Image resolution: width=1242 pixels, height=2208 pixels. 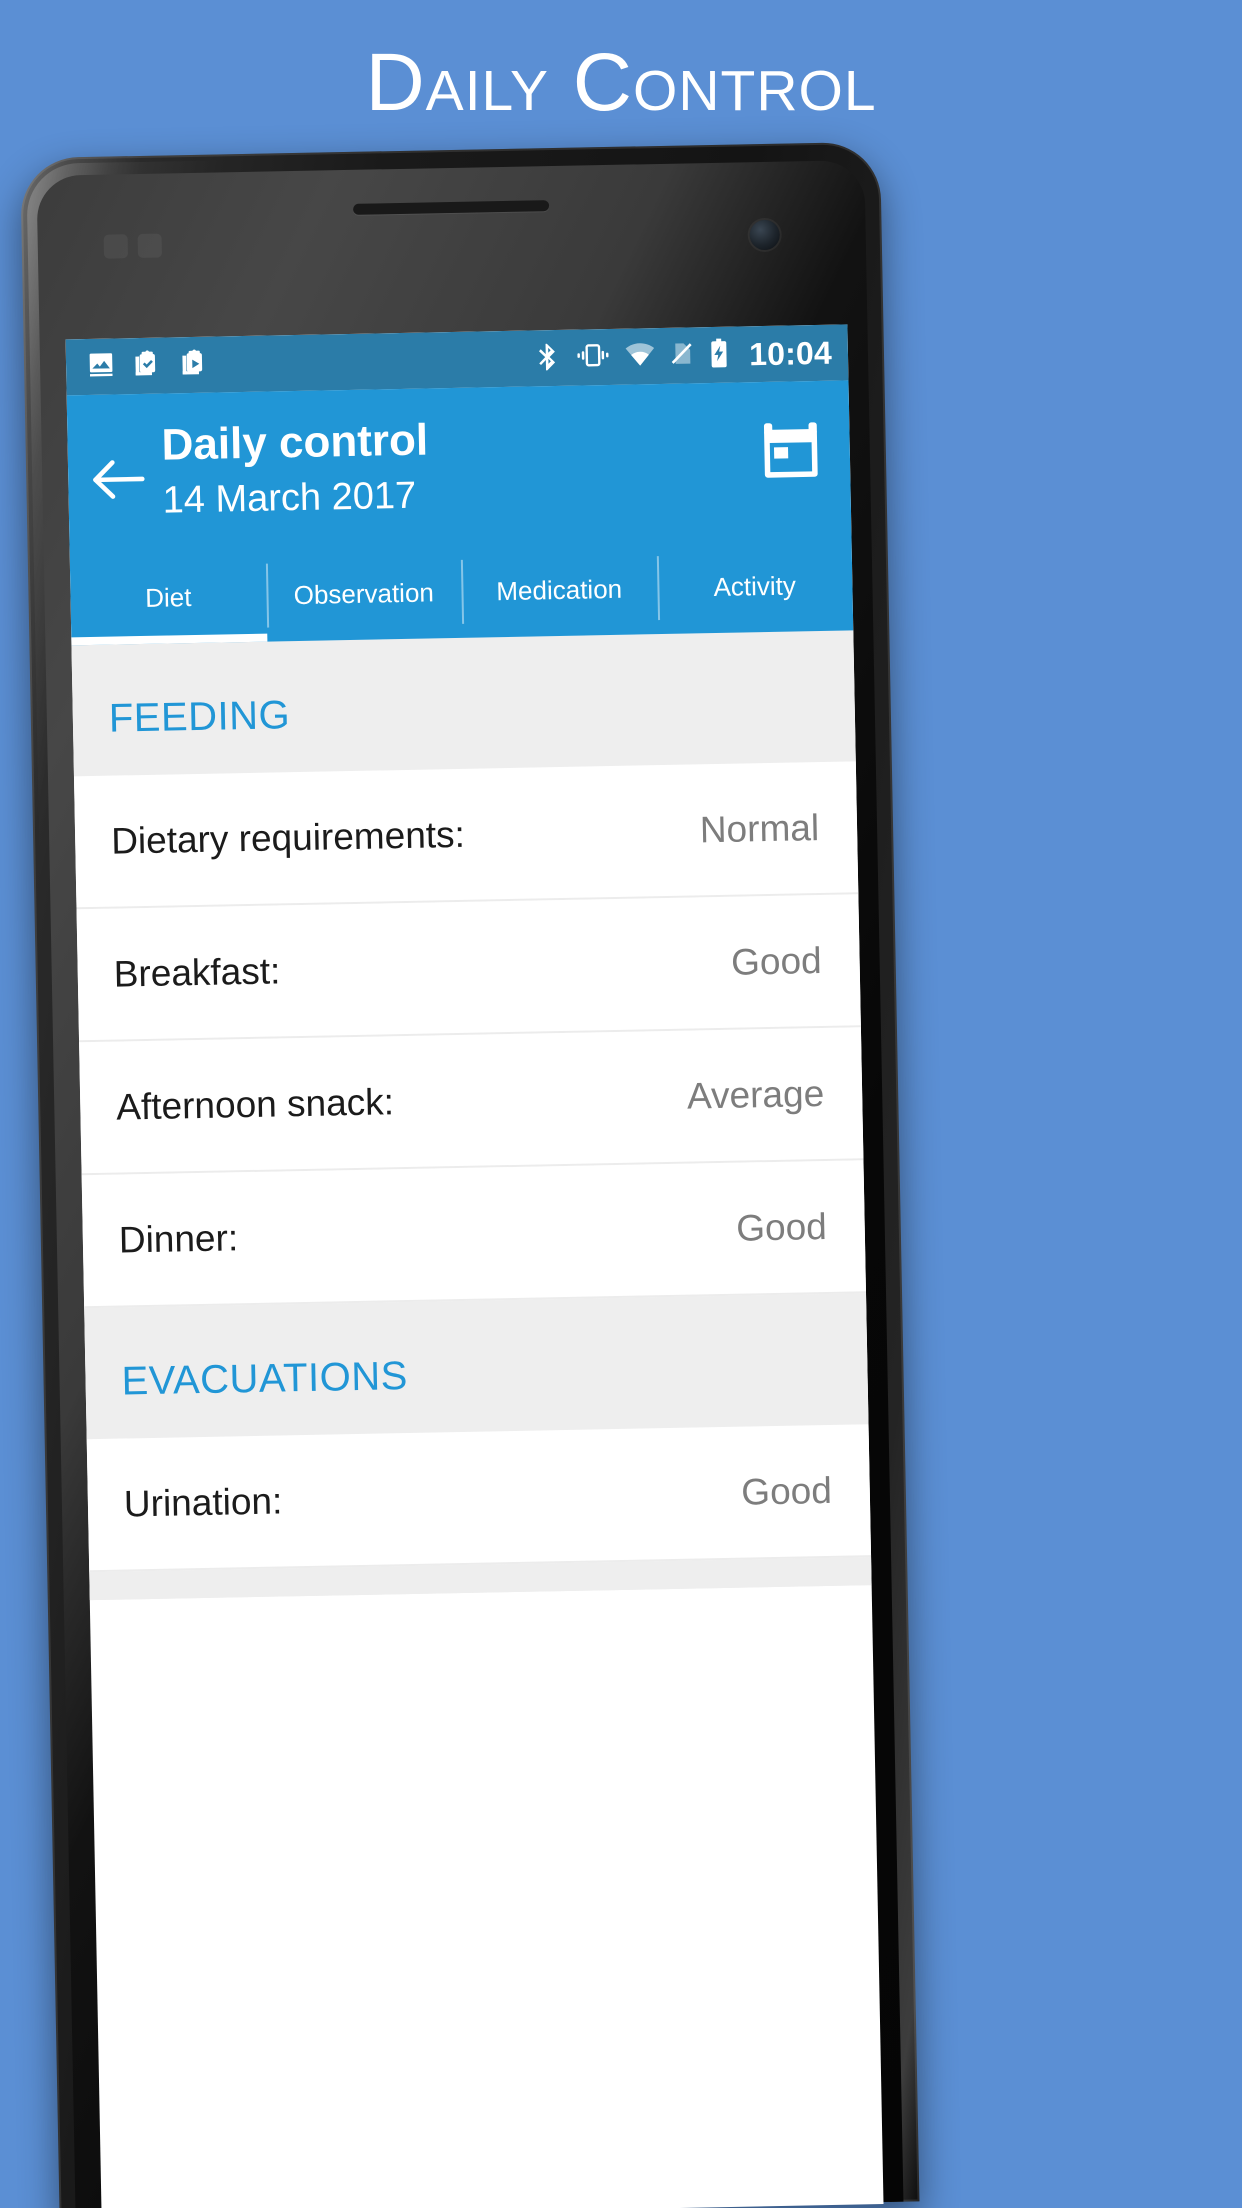 I want to click on image-icon, so click(x=101, y=367).